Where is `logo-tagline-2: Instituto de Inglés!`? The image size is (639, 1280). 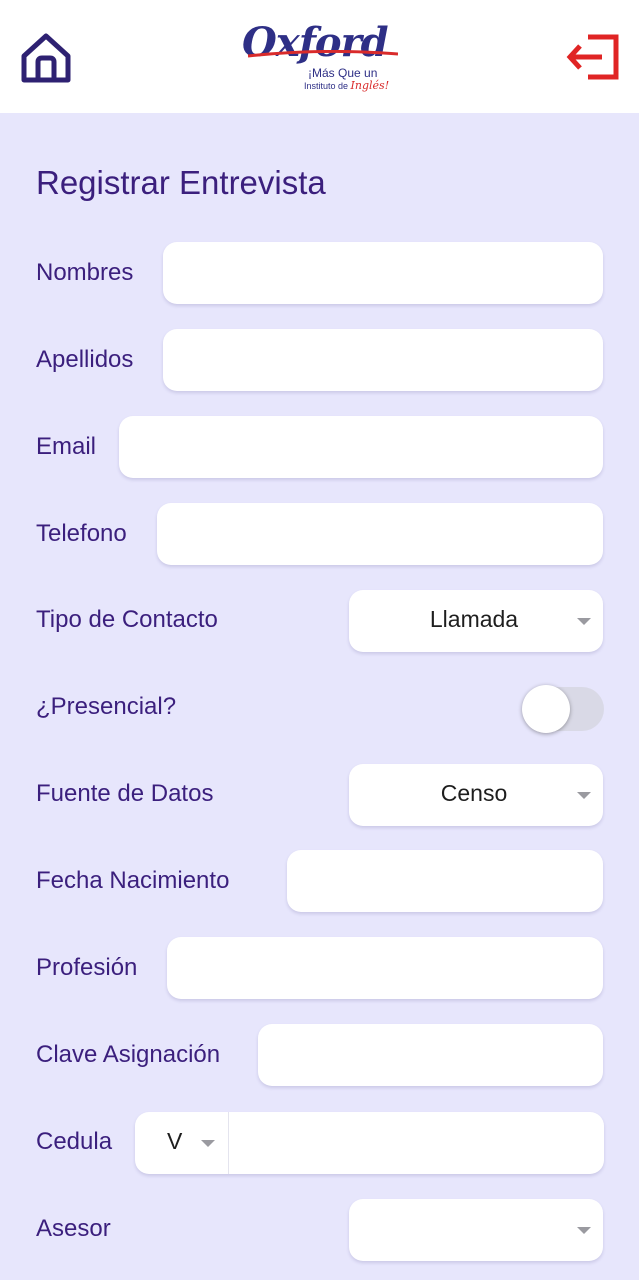
logo-tagline-2: Instituto de Inglés! is located at coordinates (346, 85).